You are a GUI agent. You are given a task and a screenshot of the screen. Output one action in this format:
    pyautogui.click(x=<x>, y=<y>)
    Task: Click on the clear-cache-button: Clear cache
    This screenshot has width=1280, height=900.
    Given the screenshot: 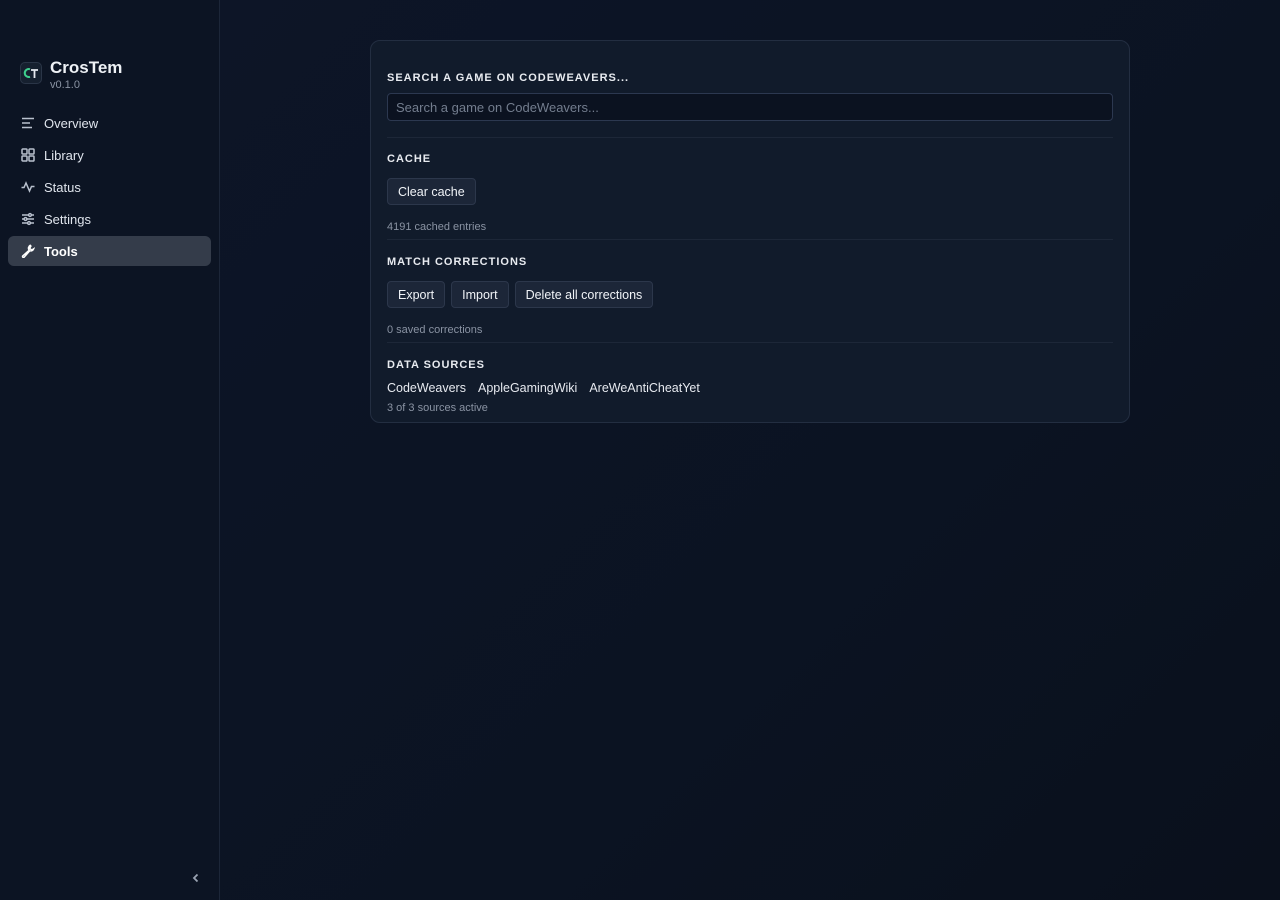 What is the action you would take?
    pyautogui.click(x=431, y=191)
    